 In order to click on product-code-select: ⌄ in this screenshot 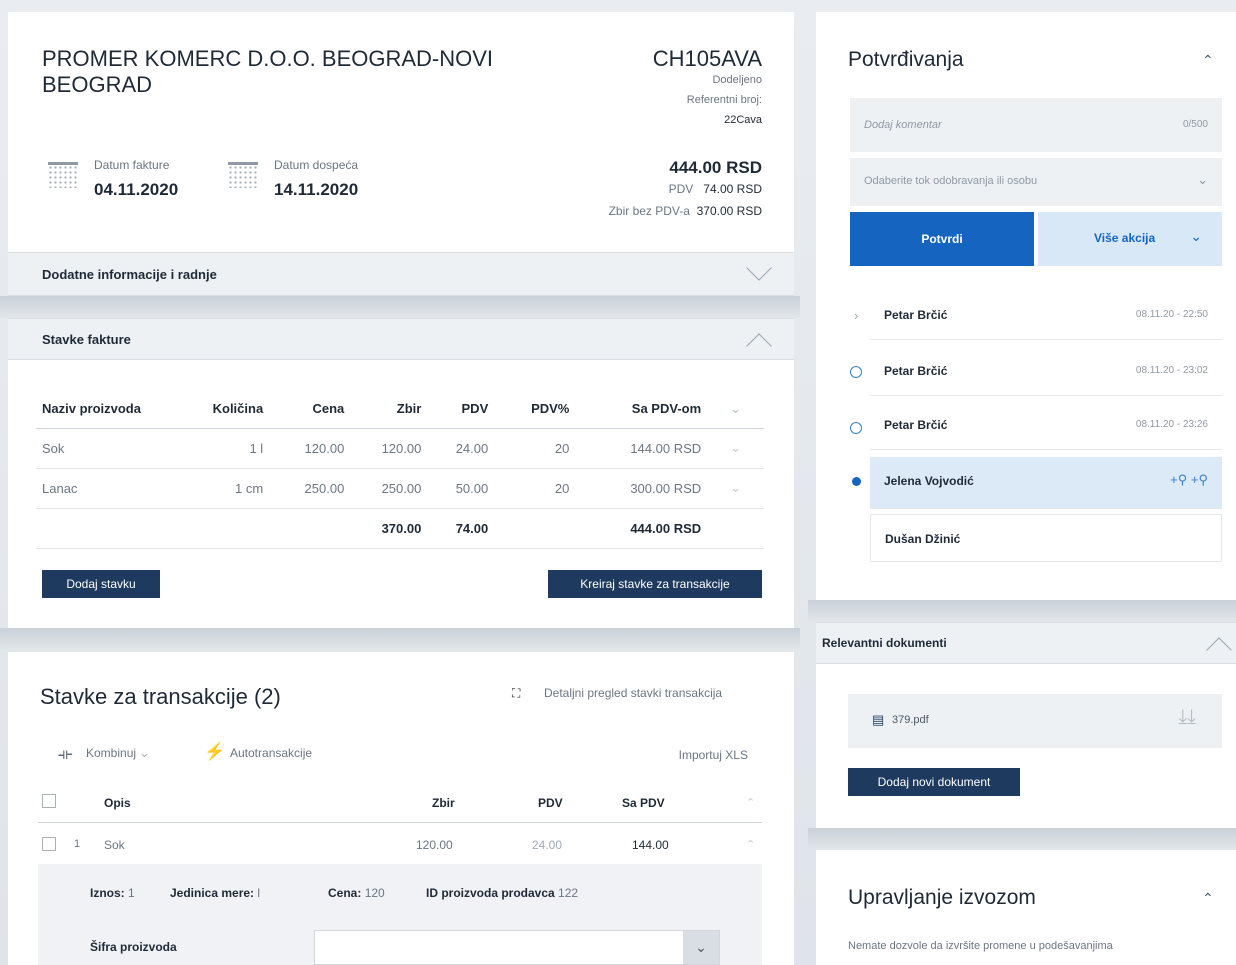, I will do `click(517, 947)`.